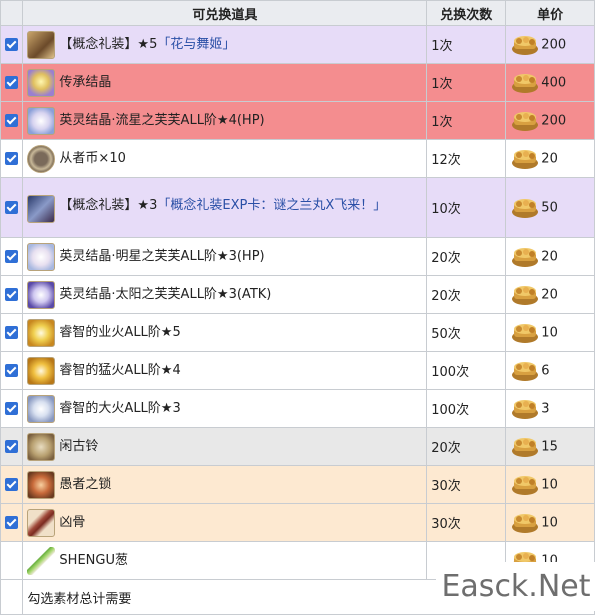  I want to click on inheritance-crystal-icon, so click(41, 82).